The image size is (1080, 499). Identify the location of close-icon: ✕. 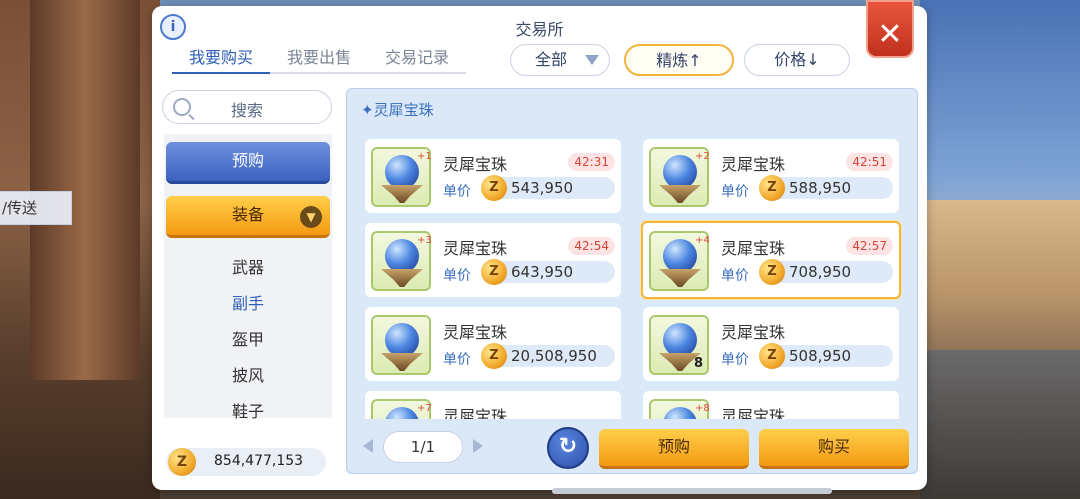
(890, 34).